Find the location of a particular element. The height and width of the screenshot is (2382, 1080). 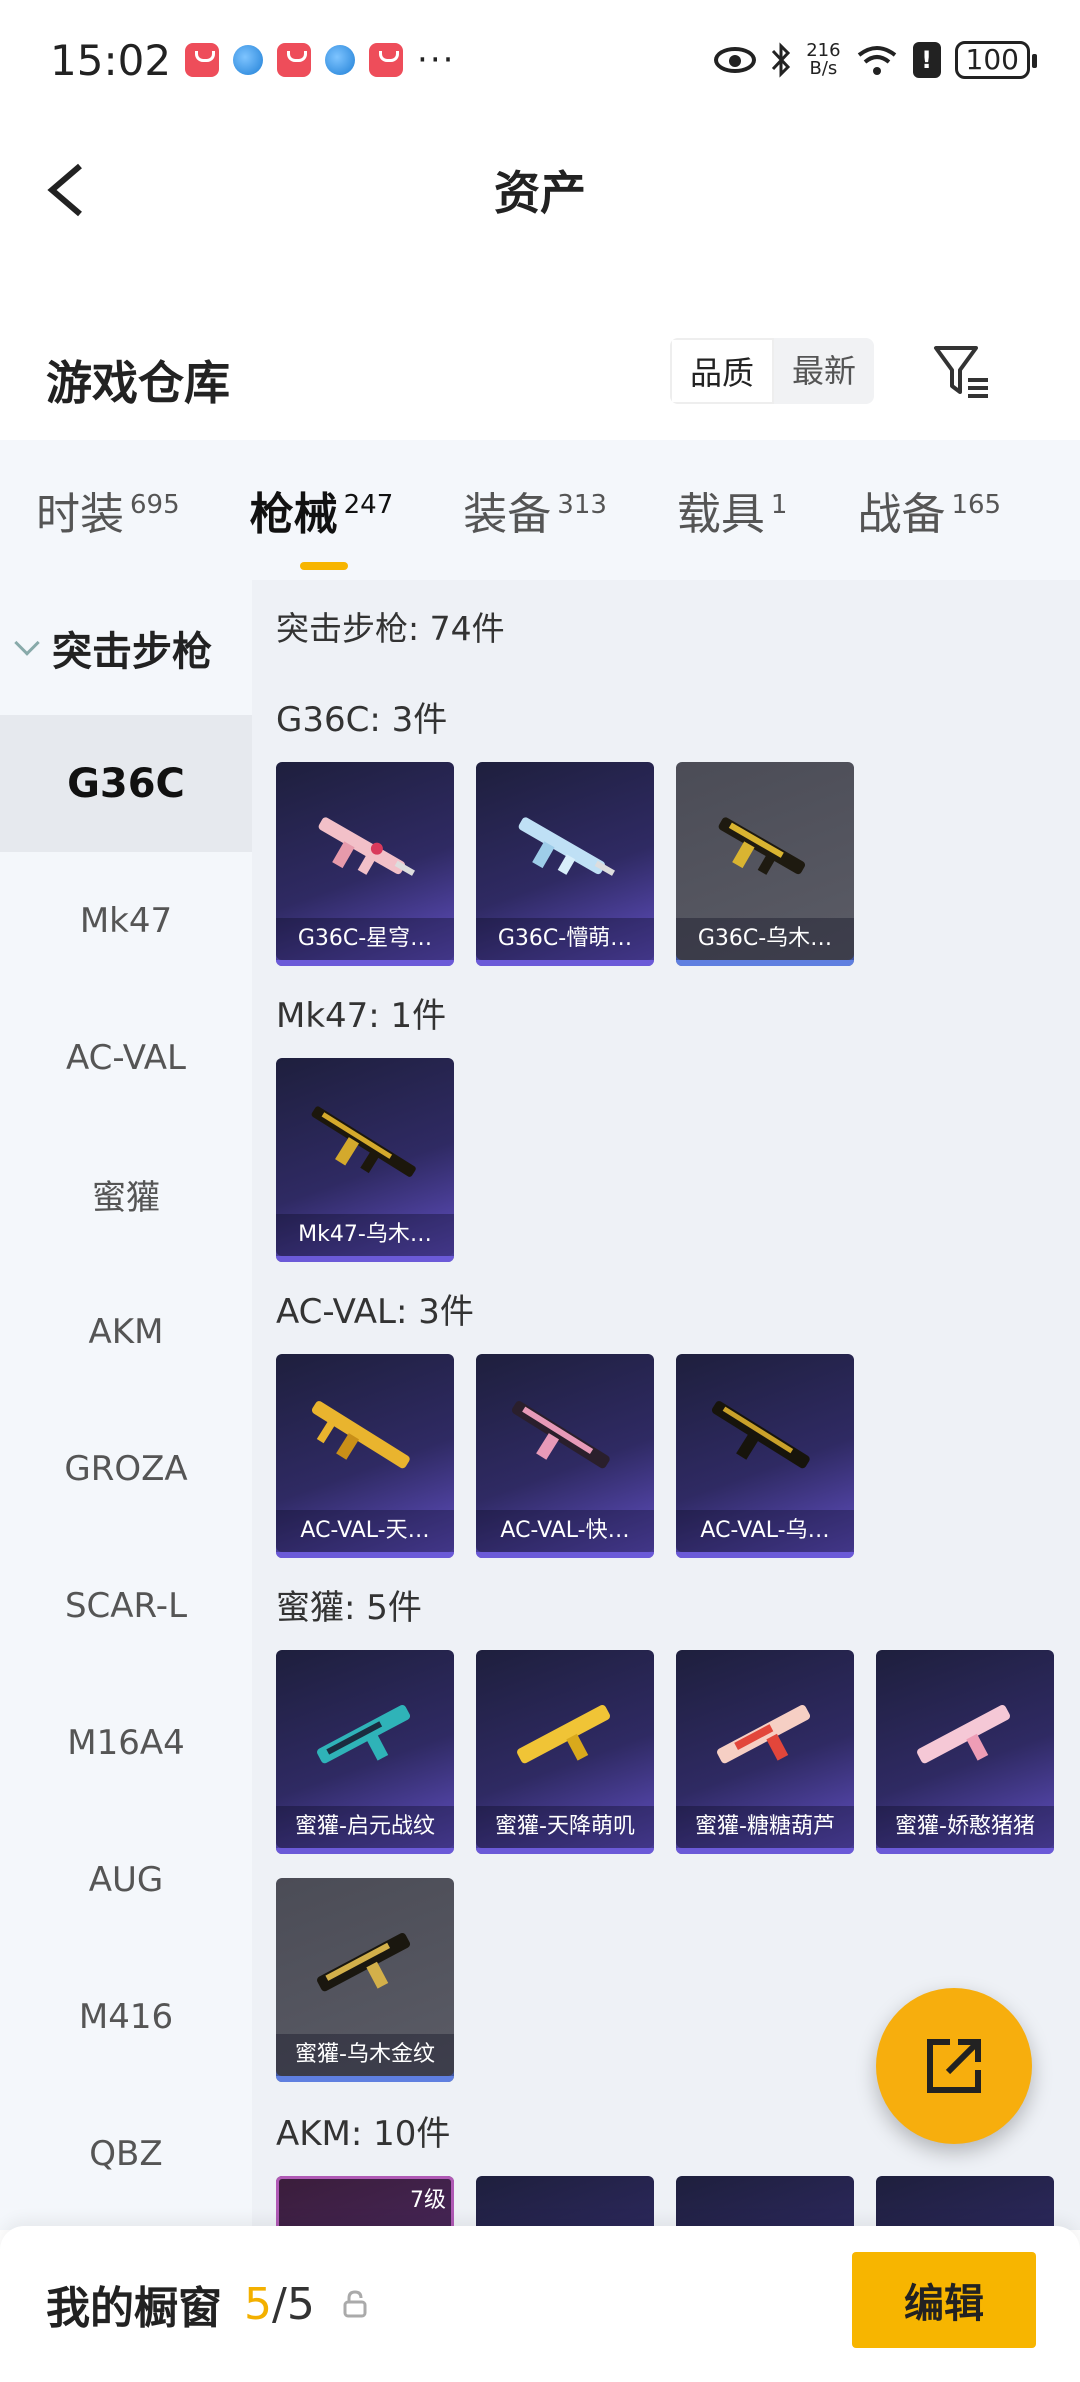

battery-icon: 100 is located at coordinates (996, 60).